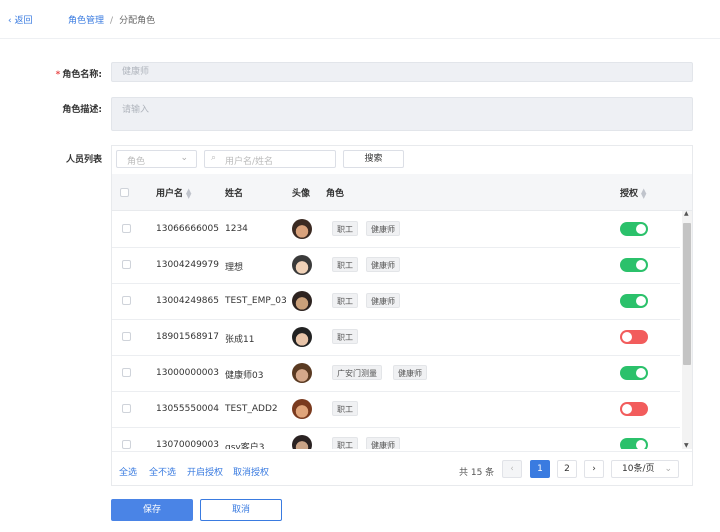  Describe the element at coordinates (540, 469) in the screenshot. I see `page-1-button: 1` at that location.